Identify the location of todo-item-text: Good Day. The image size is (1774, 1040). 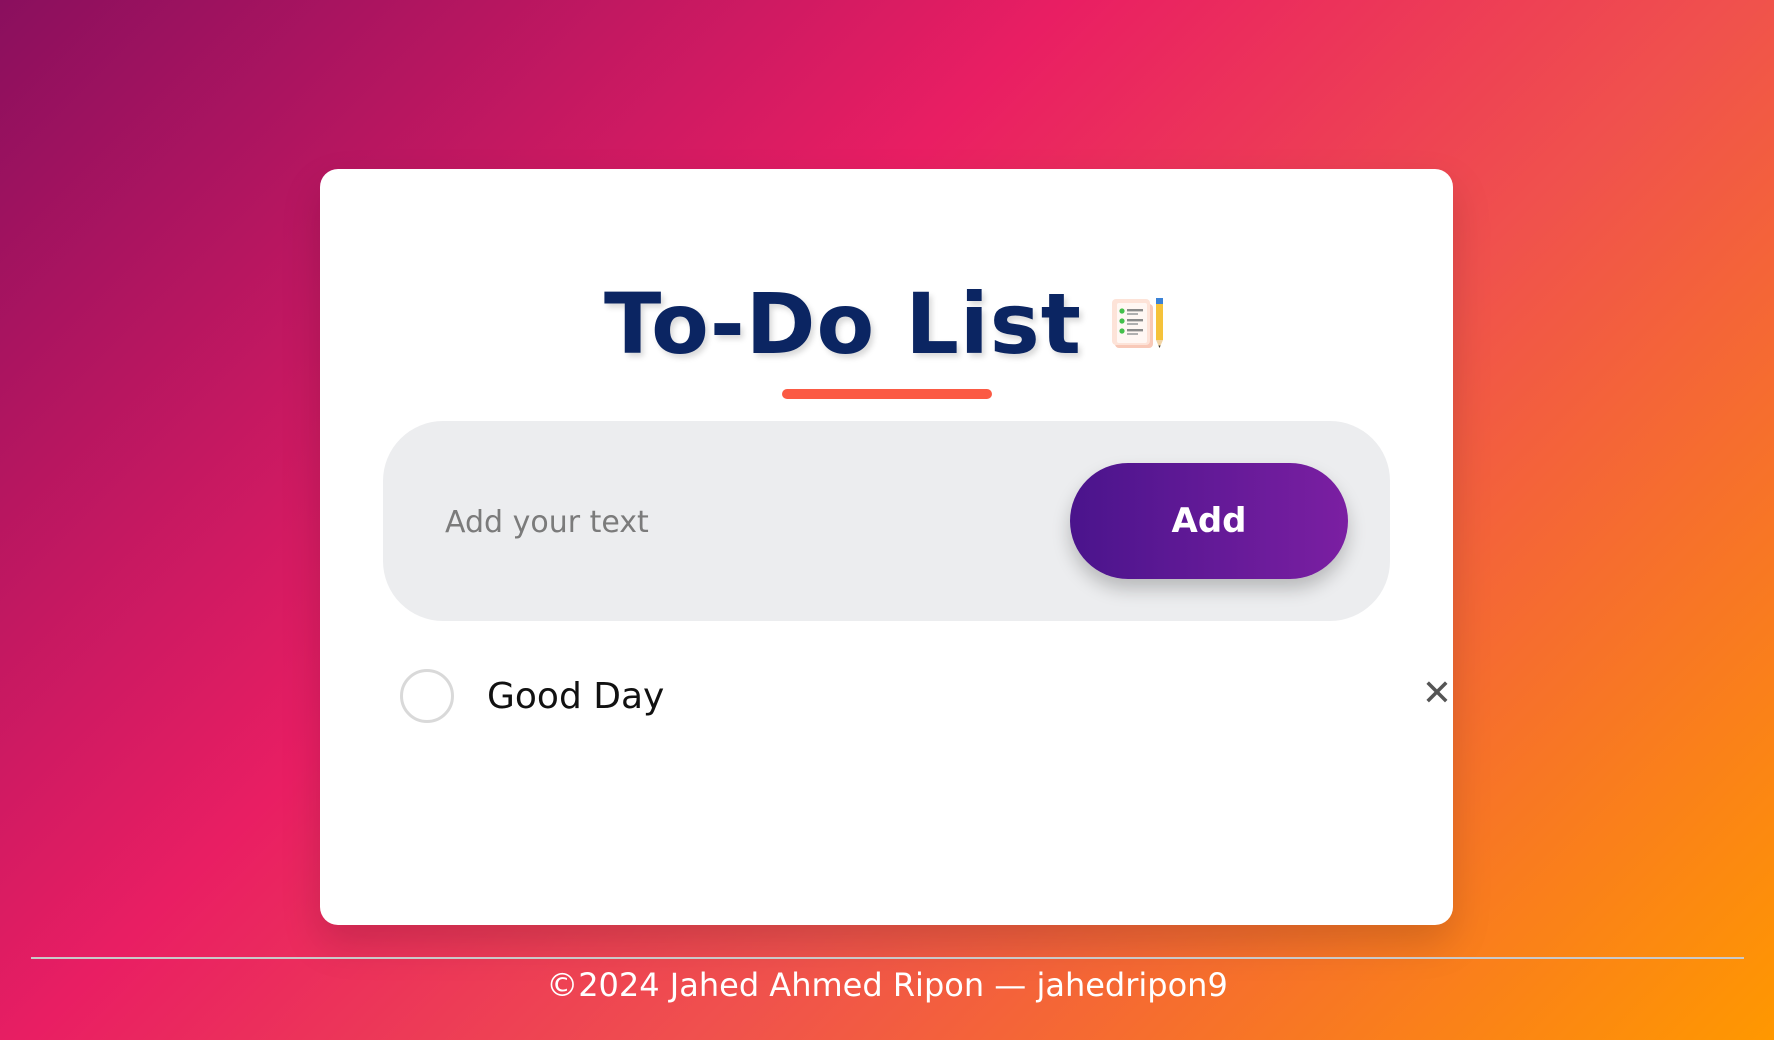
(575, 697).